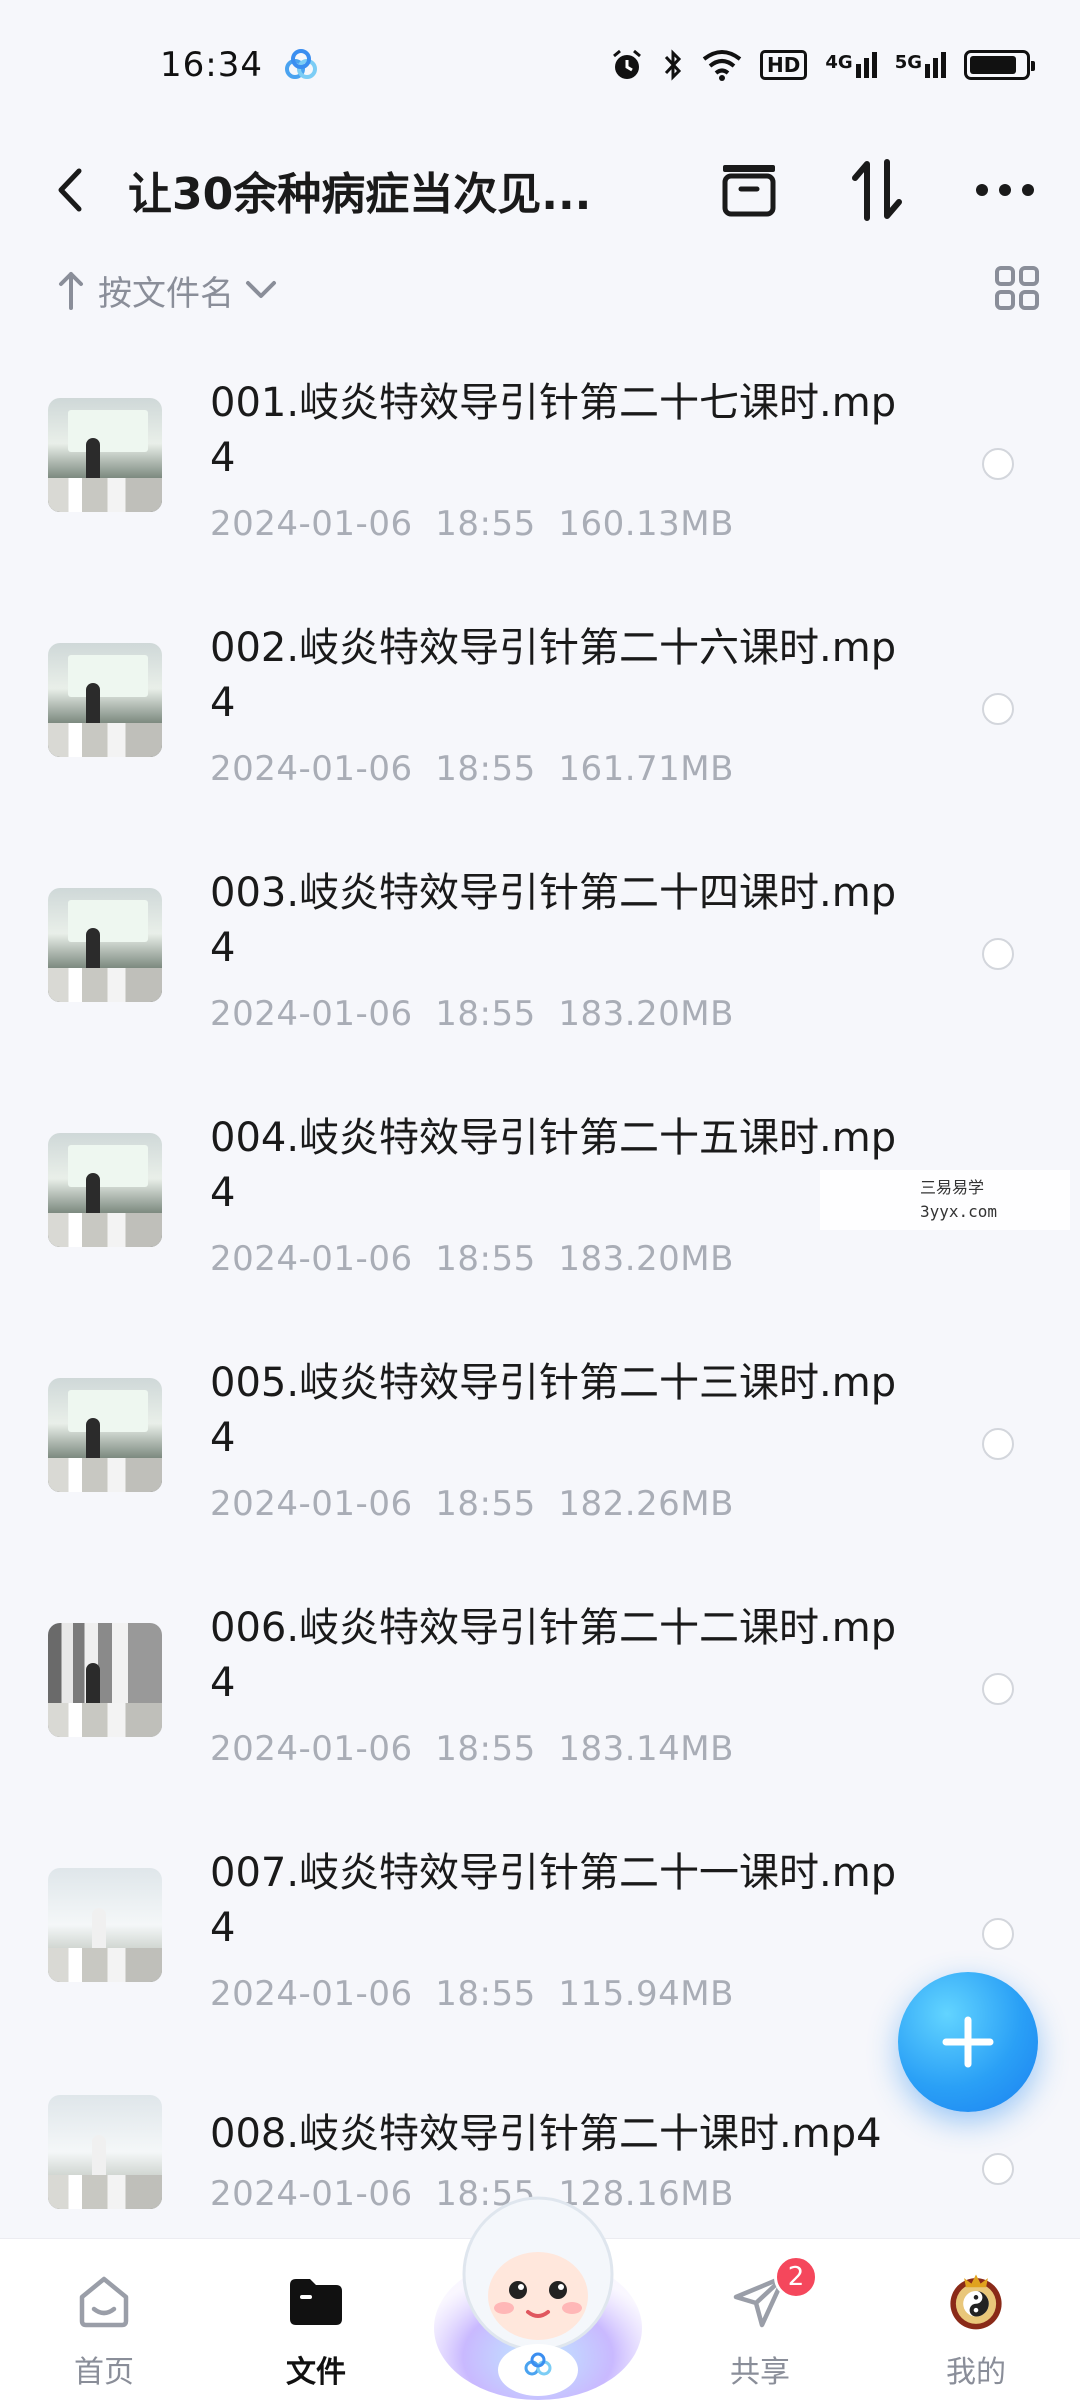 Image resolution: width=1080 pixels, height=2400 pixels. I want to click on nav-home: 首页, so click(104, 2319).